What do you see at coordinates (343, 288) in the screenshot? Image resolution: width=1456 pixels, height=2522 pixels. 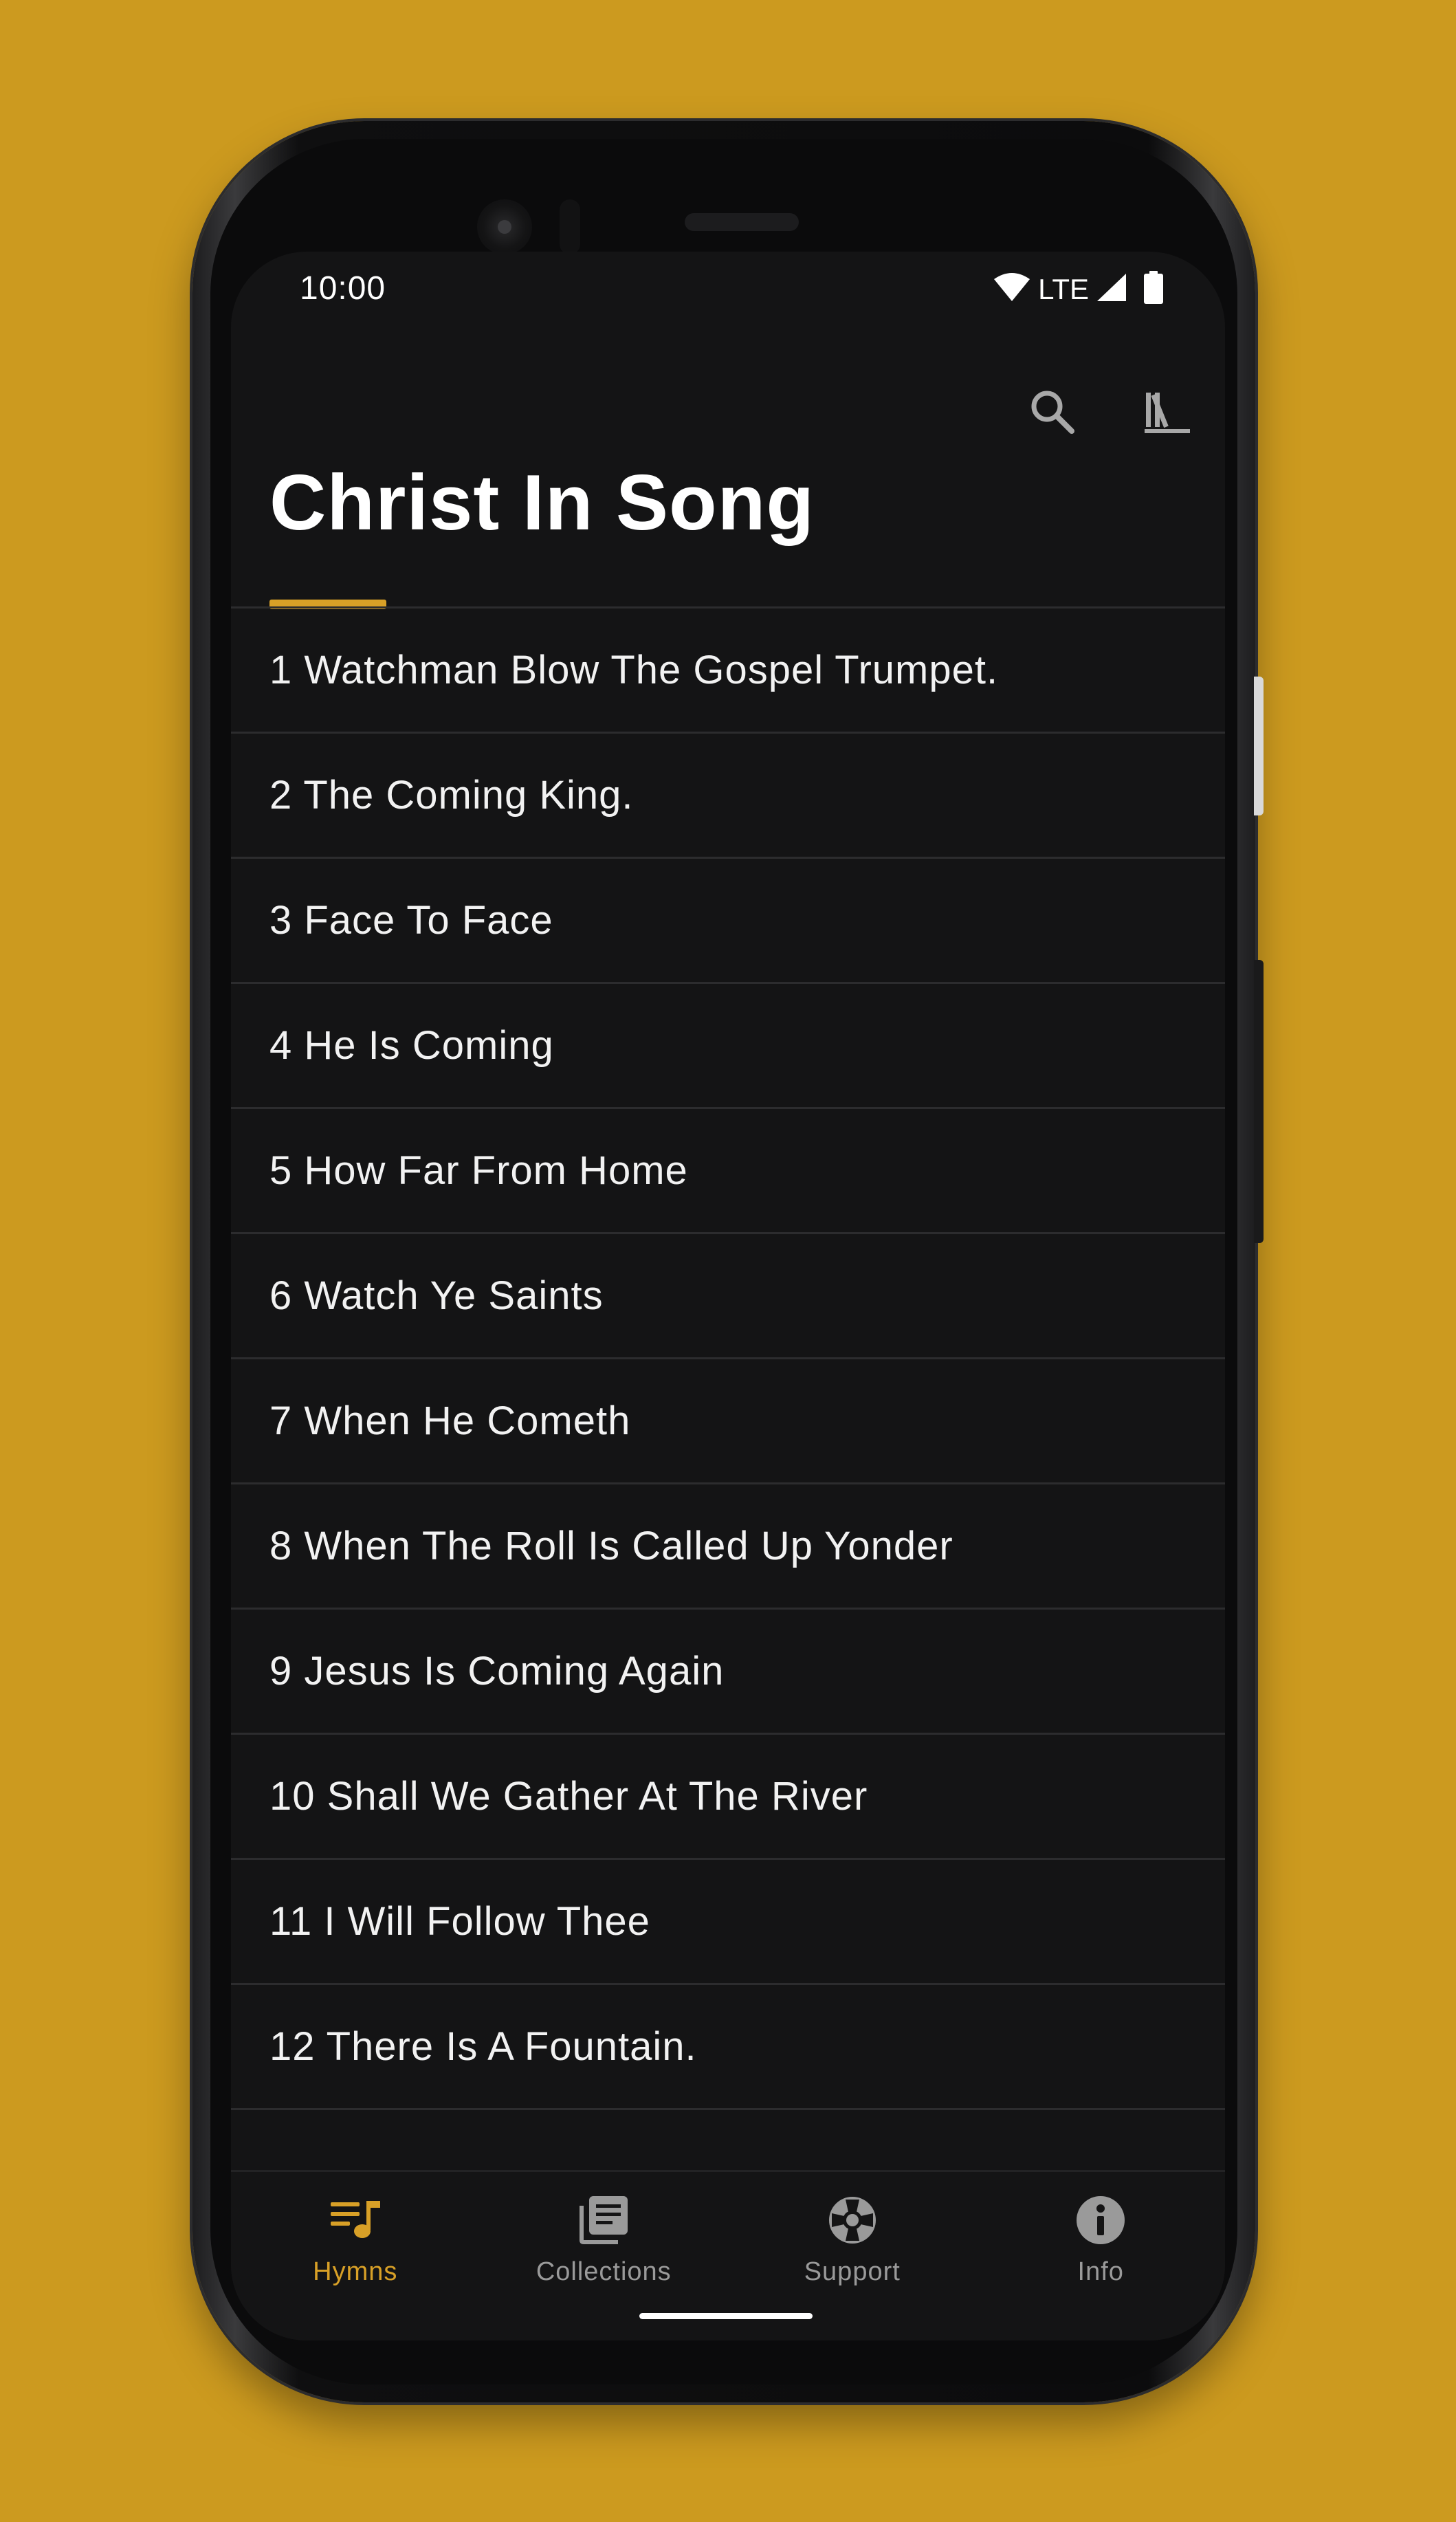 I see `status-time: 10:00` at bounding box center [343, 288].